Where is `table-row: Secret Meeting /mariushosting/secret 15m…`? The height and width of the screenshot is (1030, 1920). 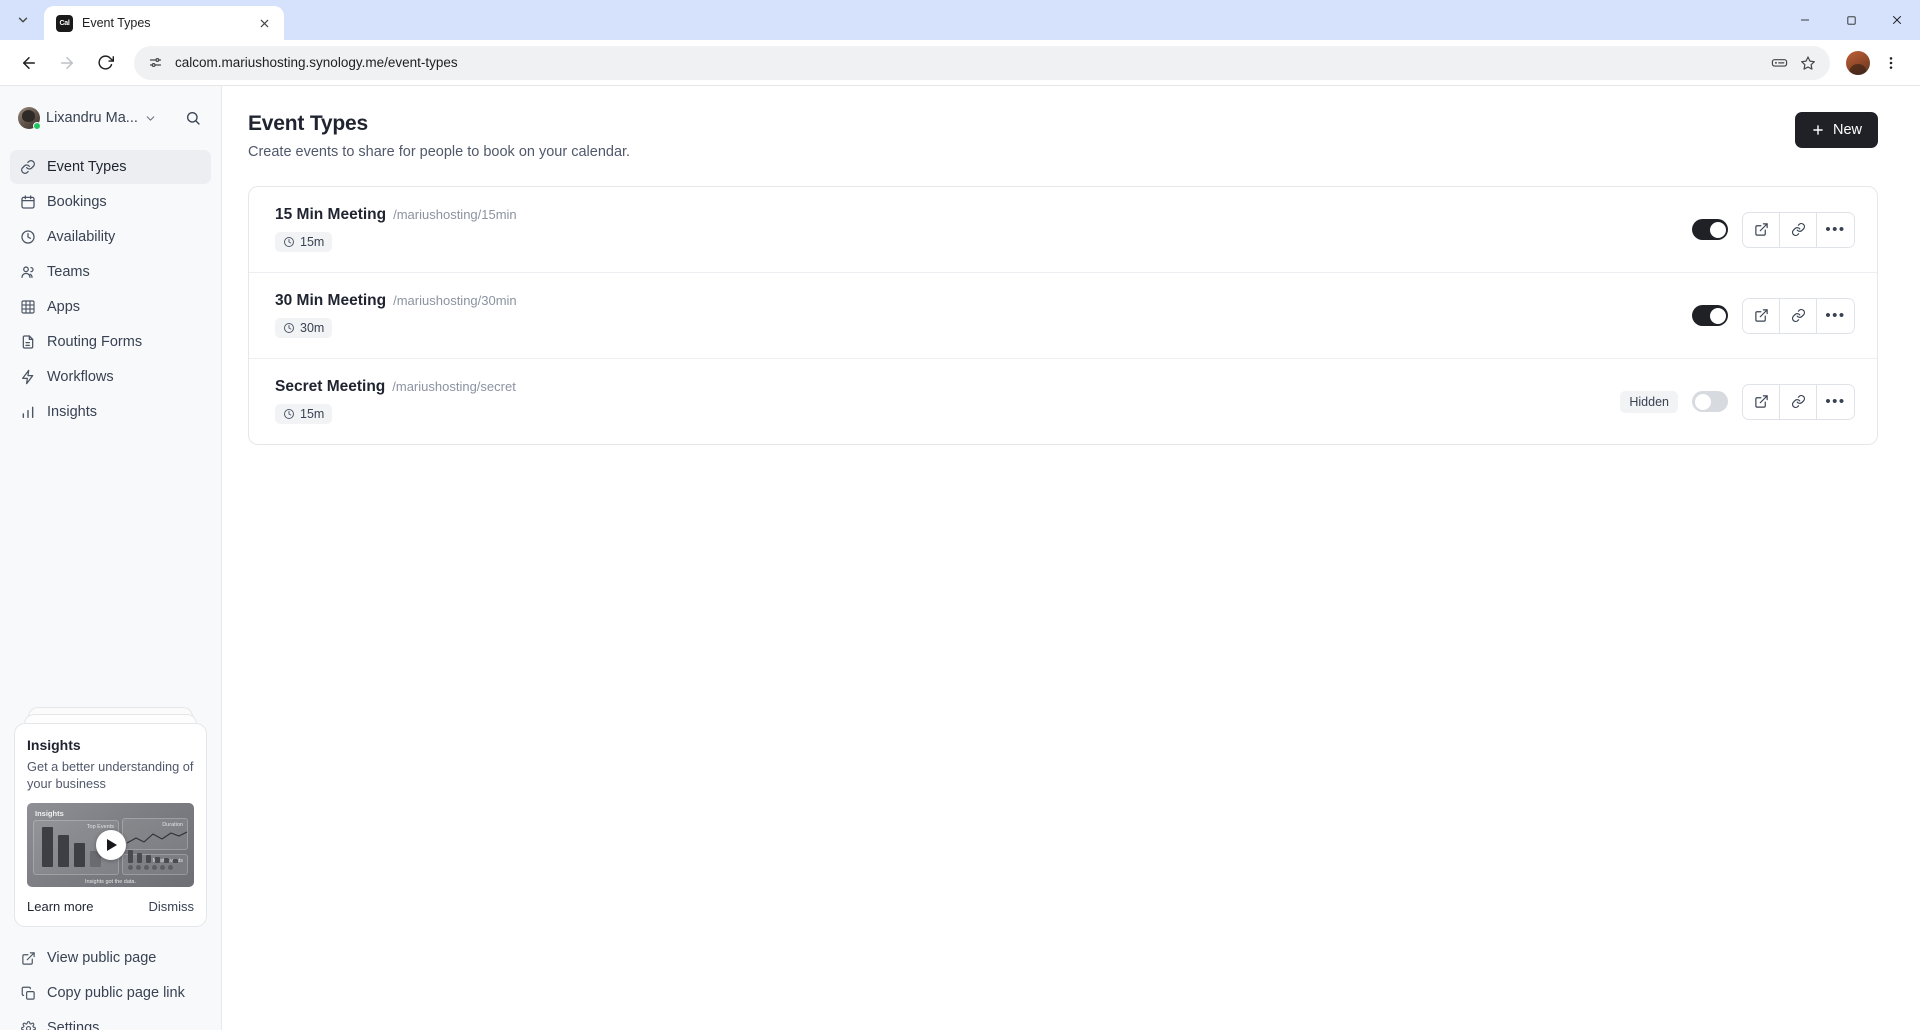 table-row: Secret Meeting /mariushosting/secret 15m… is located at coordinates (1063, 401).